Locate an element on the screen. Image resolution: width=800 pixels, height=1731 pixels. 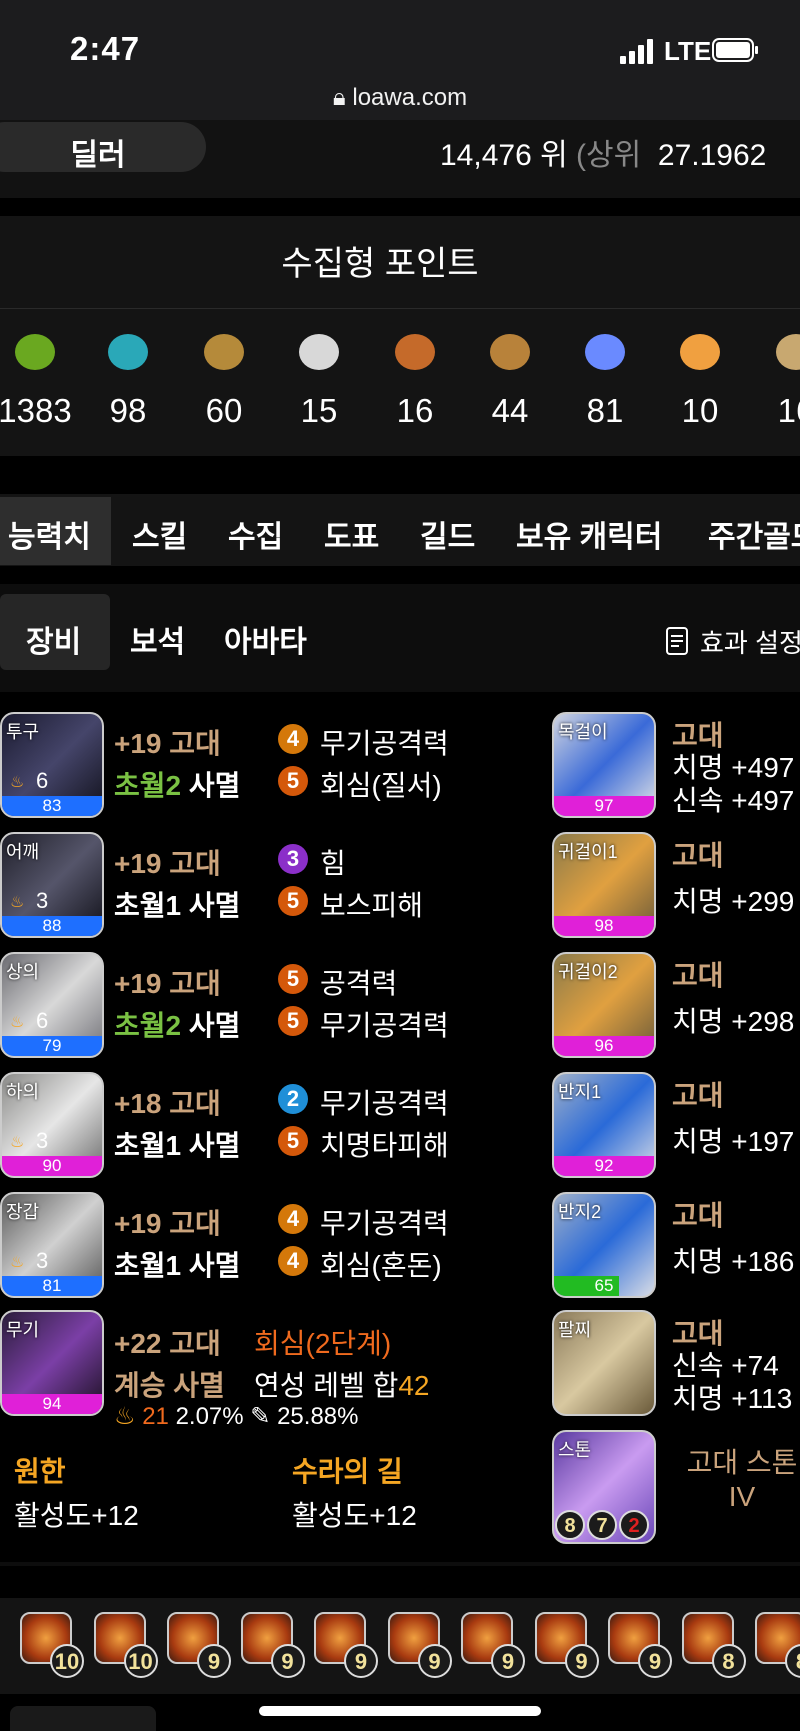
document-icon is located at coordinates (677, 641).